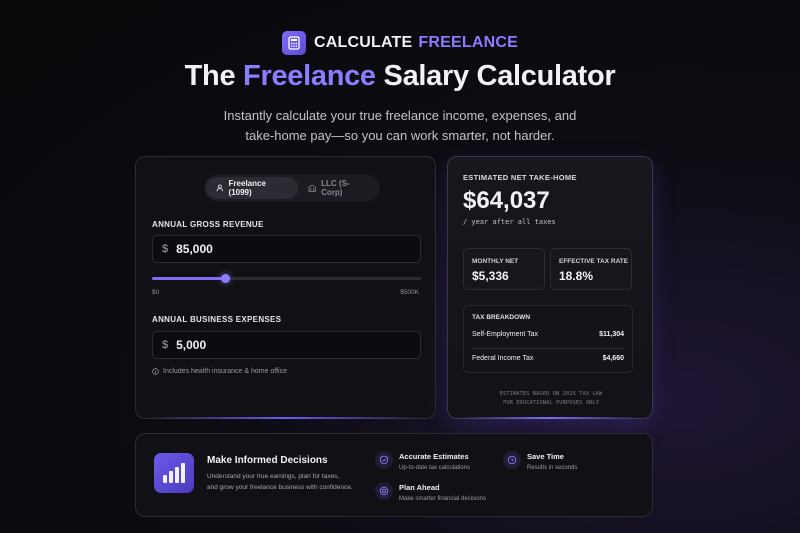 The width and height of the screenshot is (800, 533). What do you see at coordinates (506, 200) in the screenshot?
I see `net-take-home-value: $64,037` at bounding box center [506, 200].